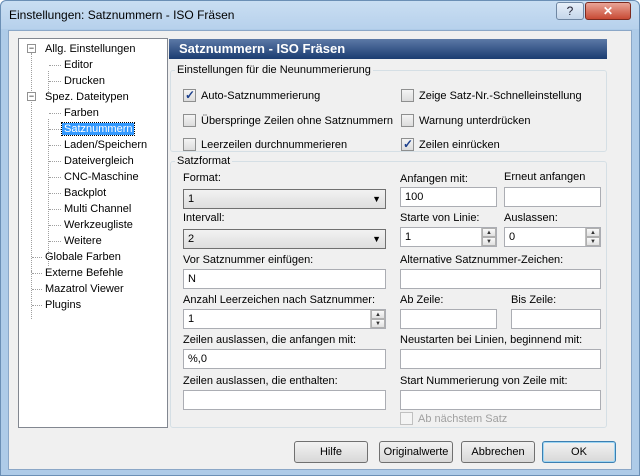  I want to click on interval-label: Intervall:, so click(204, 218).